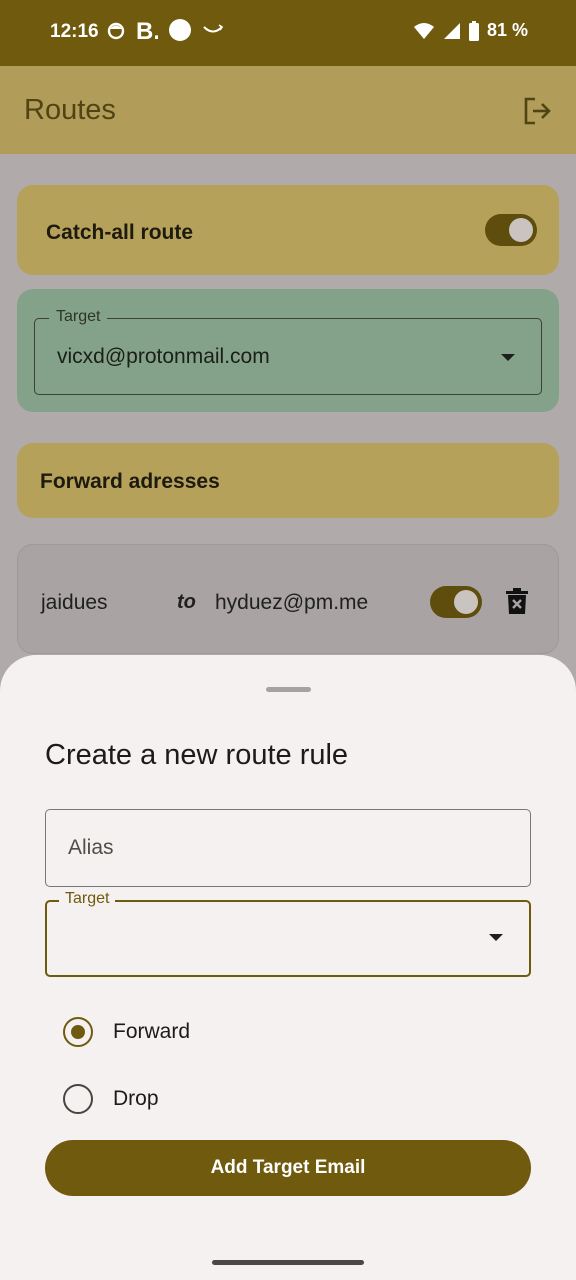 The image size is (576, 1280). I want to click on catch-all-target-card: Target vicxd@protonmail.com, so click(288, 350).